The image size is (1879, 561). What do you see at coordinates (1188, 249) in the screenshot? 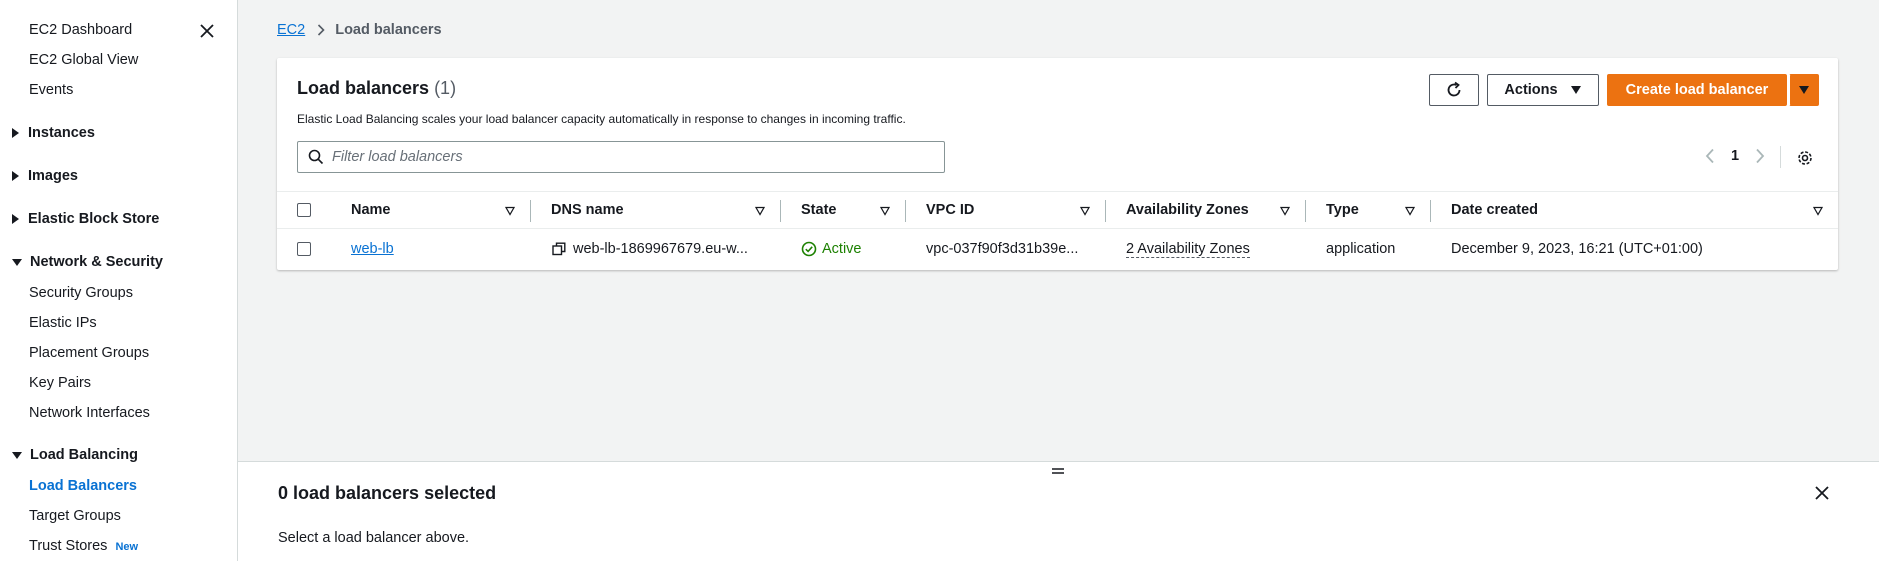
I see `availability-zones-popover: 2 Availability Zones` at bounding box center [1188, 249].